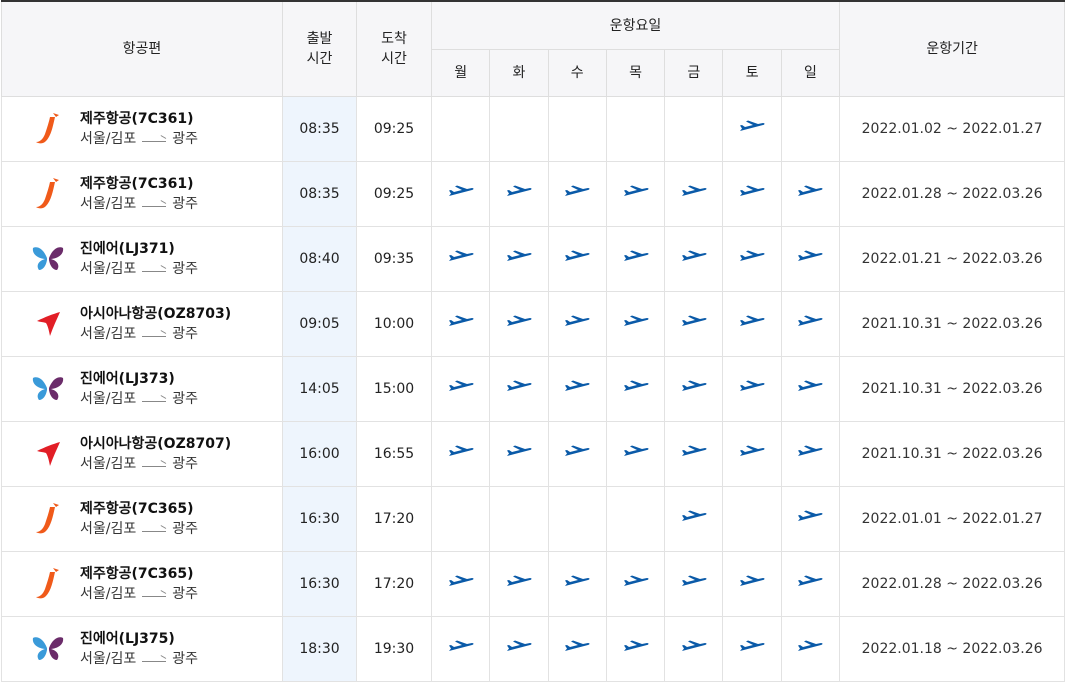 Image resolution: width=1065 pixels, height=697 pixels. Describe the element at coordinates (319, 389) in the screenshot. I see `departure-time: 14:05` at that location.